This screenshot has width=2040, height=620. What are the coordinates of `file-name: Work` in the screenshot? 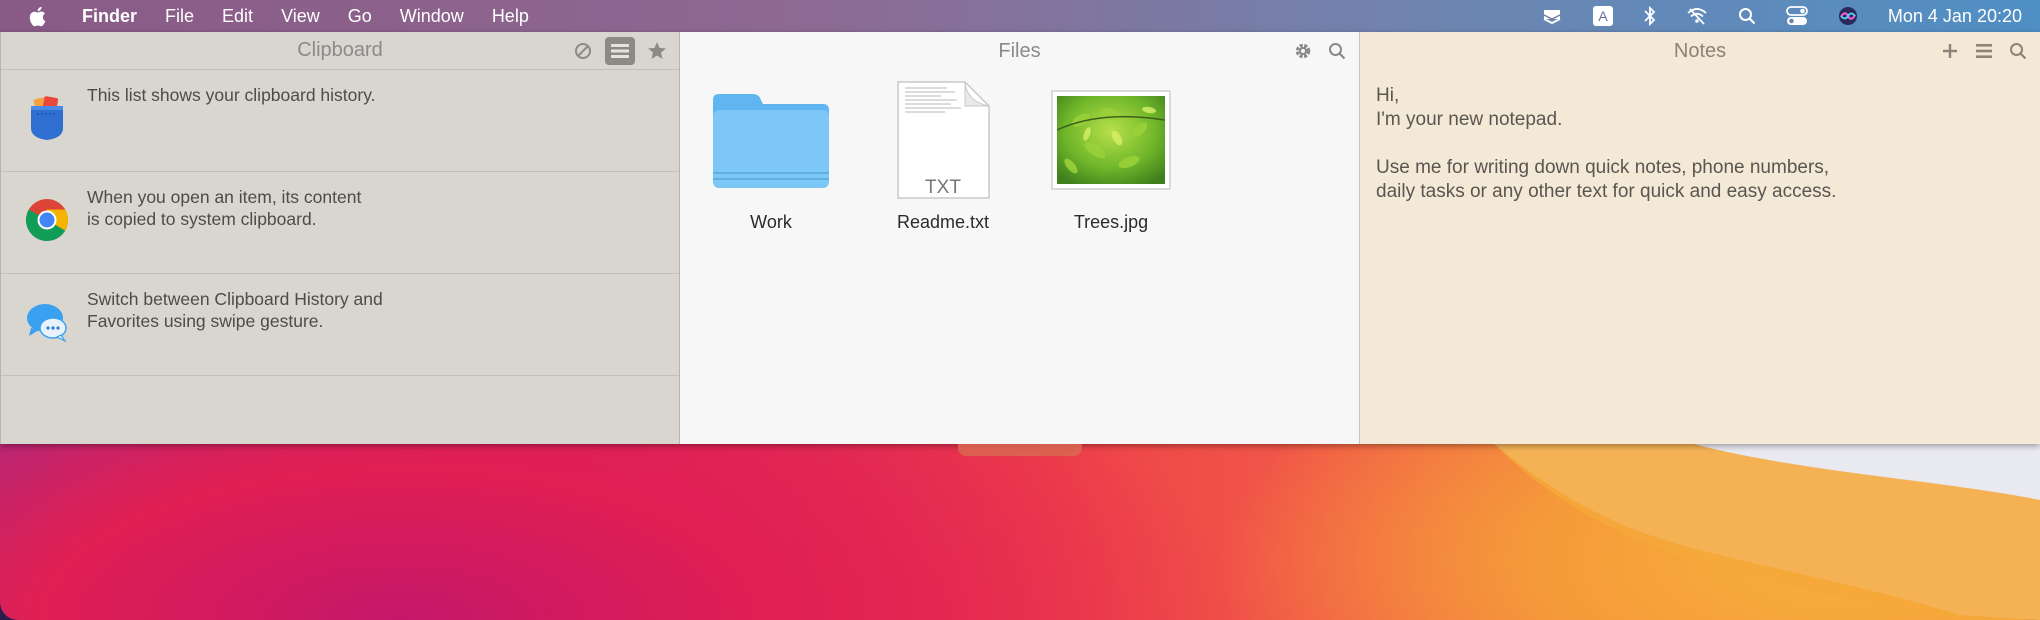 It's located at (771, 222).